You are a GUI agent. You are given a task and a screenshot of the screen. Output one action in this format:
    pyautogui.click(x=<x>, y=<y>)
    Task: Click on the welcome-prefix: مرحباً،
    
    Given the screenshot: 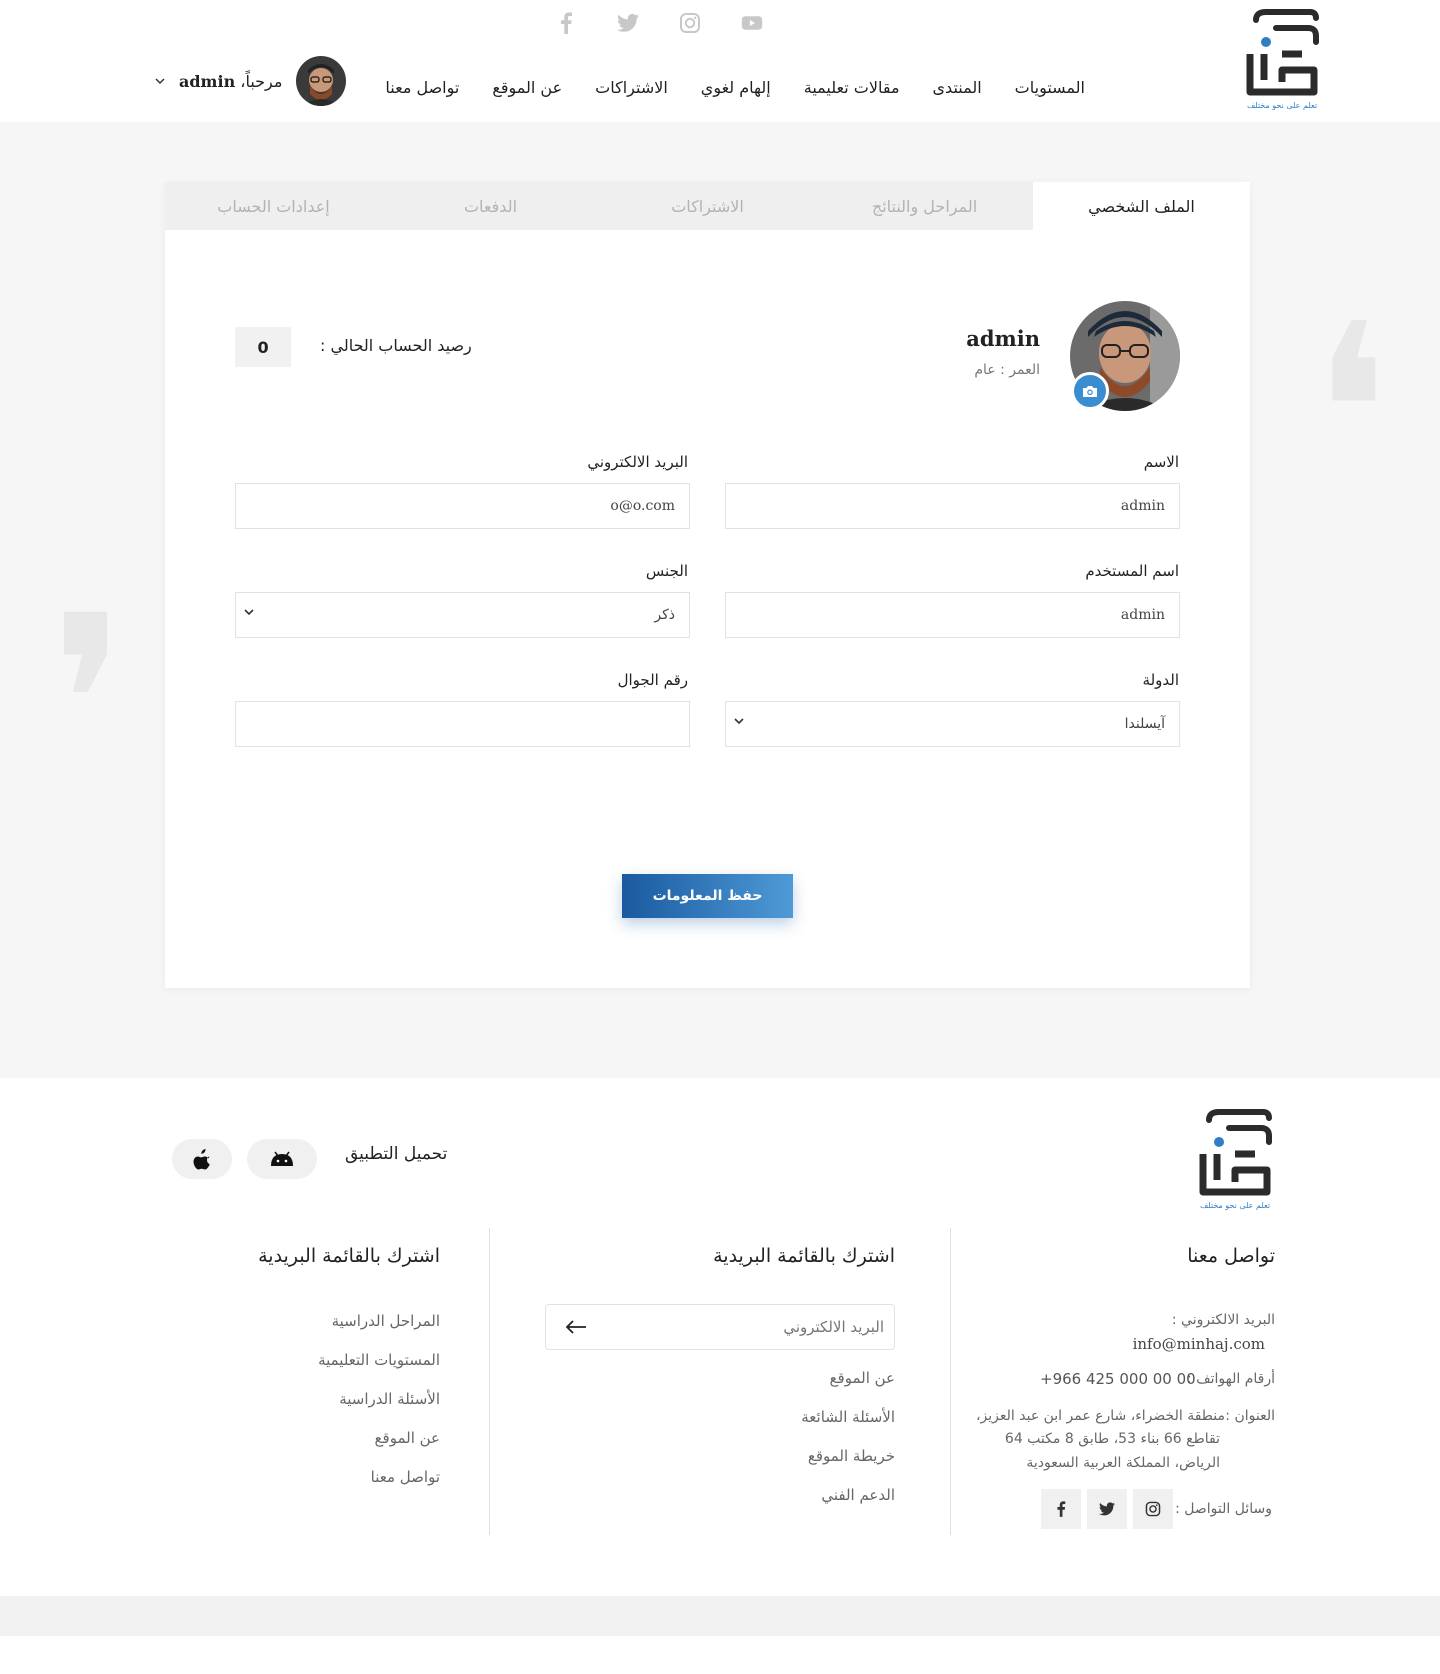 What is the action you would take?
    pyautogui.click(x=261, y=81)
    